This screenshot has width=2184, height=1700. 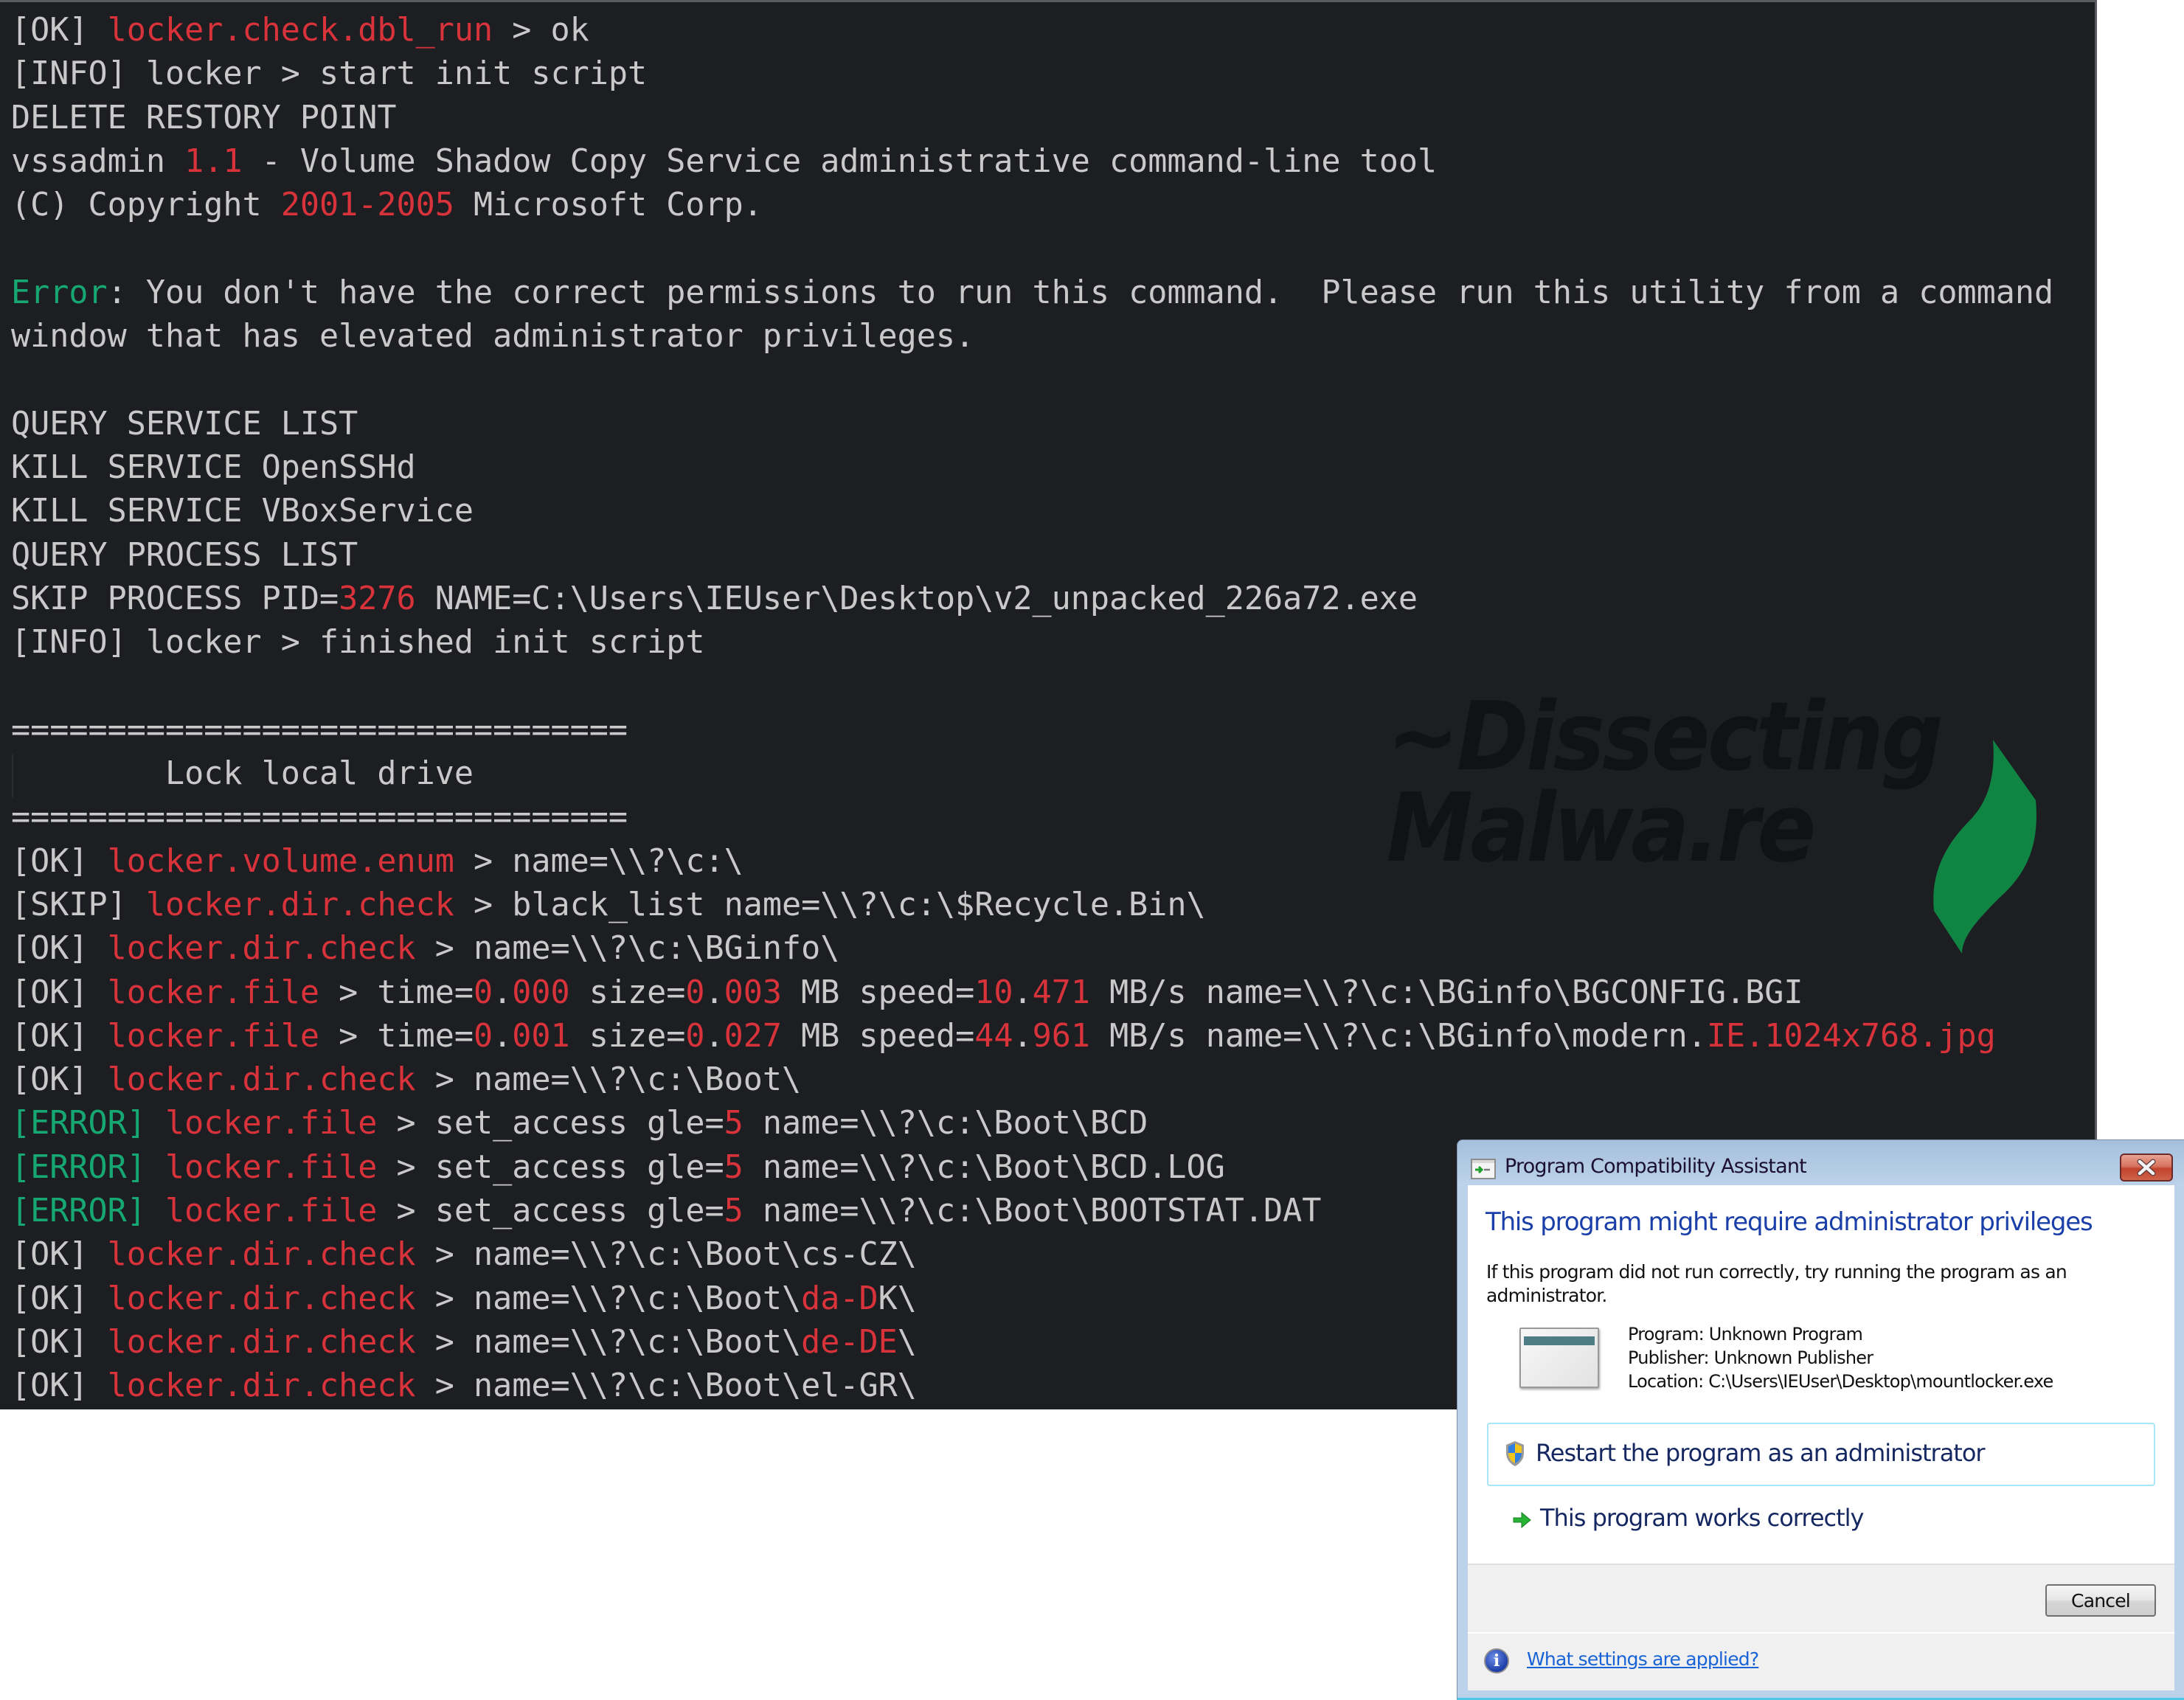 What do you see at coordinates (1061, 993) in the screenshot?
I see `terminal-text-segment: 471` at bounding box center [1061, 993].